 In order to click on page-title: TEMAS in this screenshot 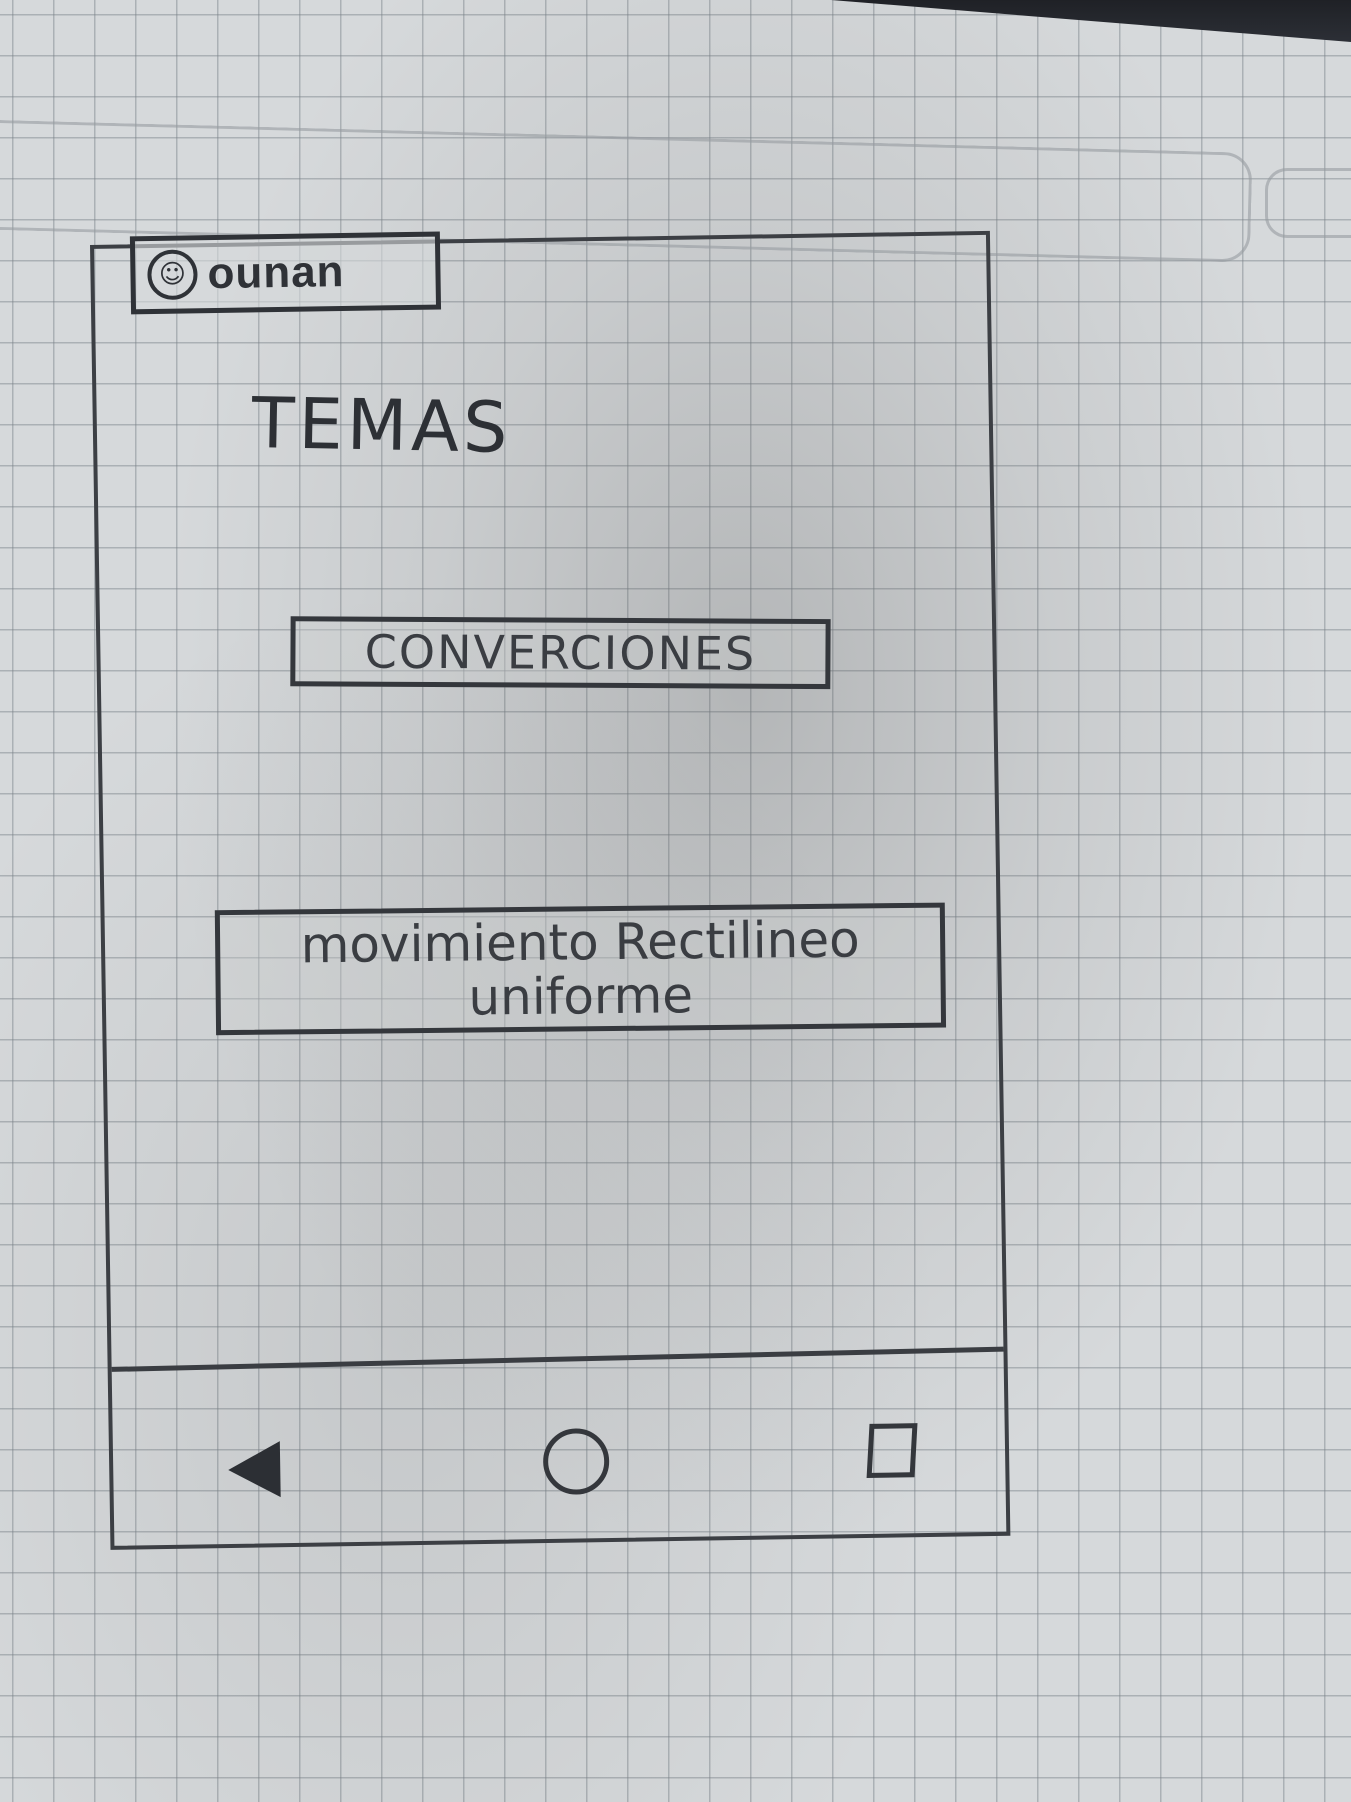, I will do `click(382, 425)`.